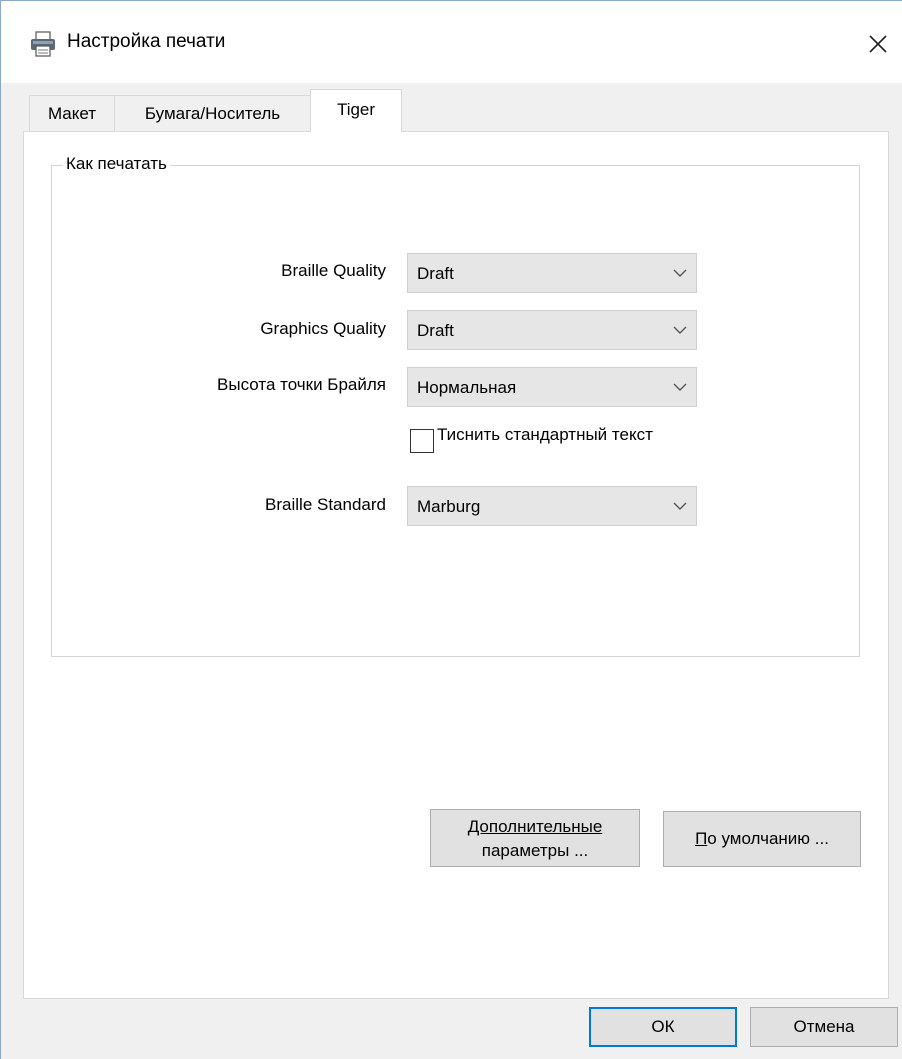  What do you see at coordinates (567, 443) in the screenshot?
I see `emboss-standard-text-label: Тиснить стандартный текст` at bounding box center [567, 443].